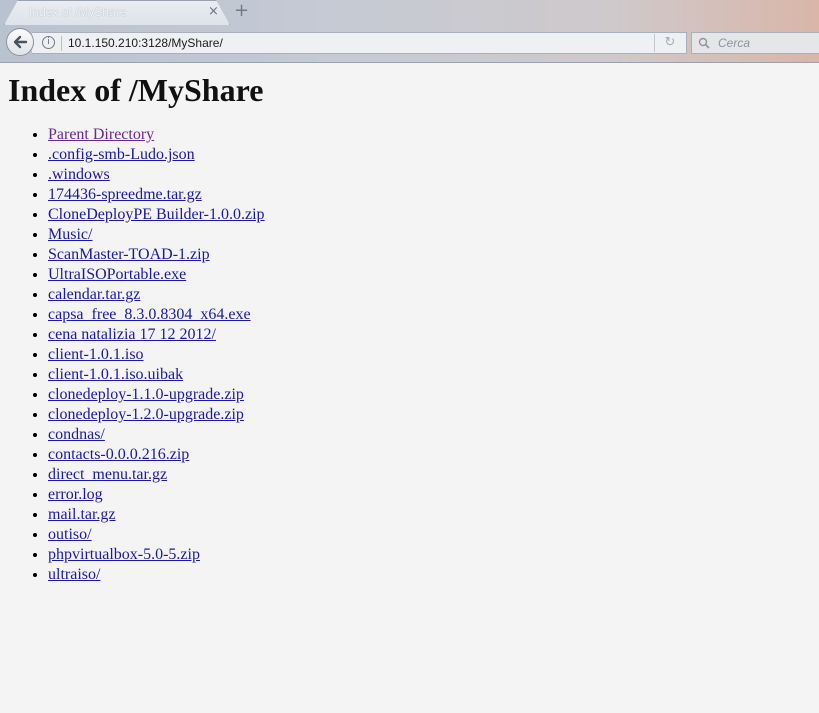 This screenshot has width=819, height=713. I want to click on list-item: mail.tar.gz, so click(429, 515).